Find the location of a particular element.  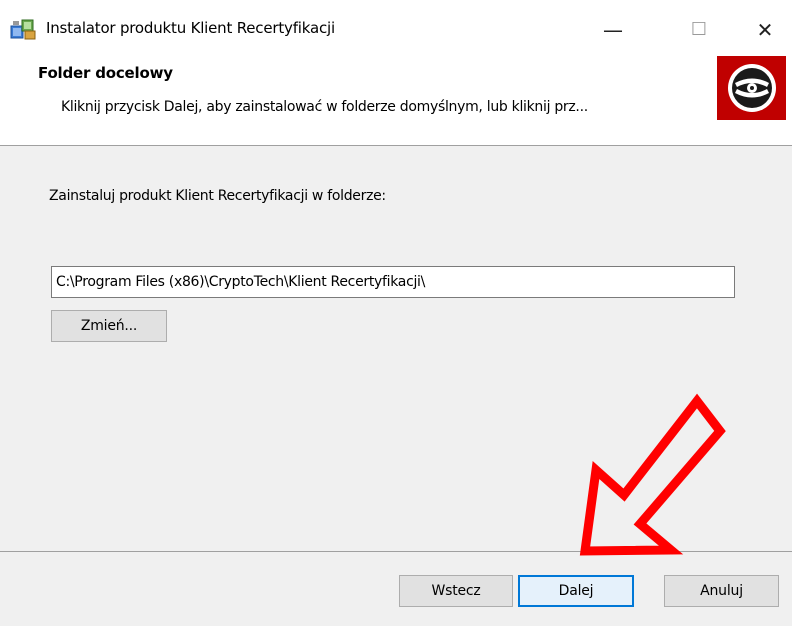

minimize-button: — is located at coordinates (613, 30).